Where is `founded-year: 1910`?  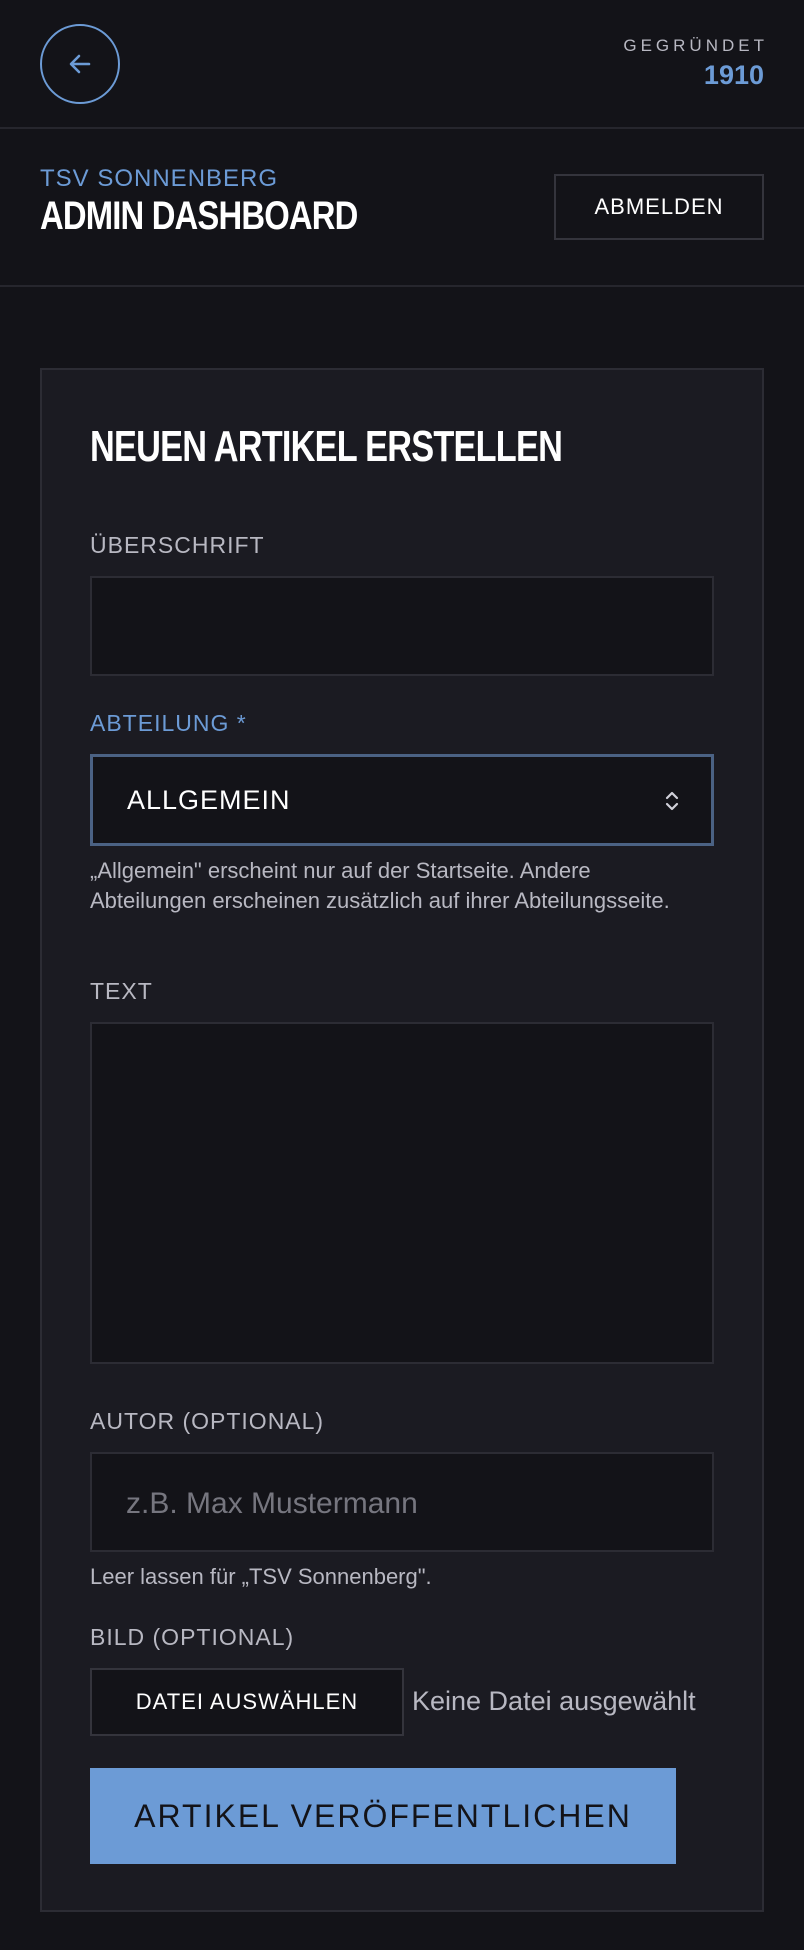 founded-year: 1910 is located at coordinates (733, 75).